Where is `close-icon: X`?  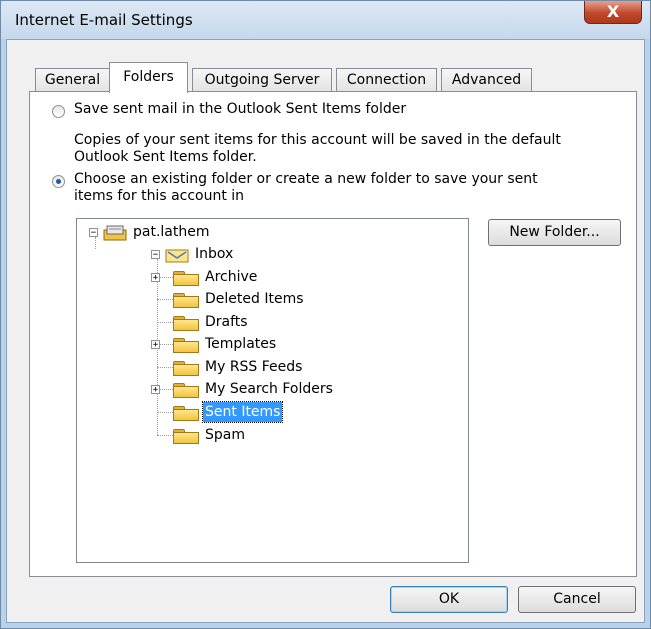 close-icon: X is located at coordinates (613, 11).